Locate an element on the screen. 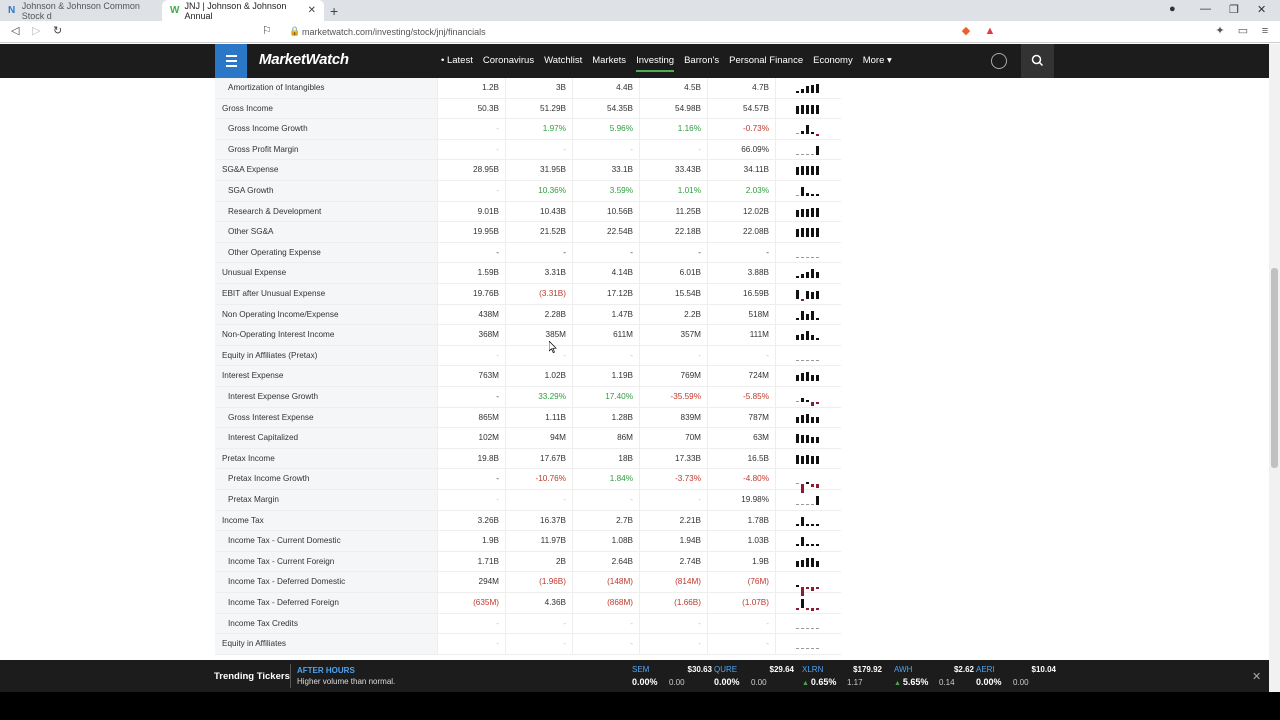 This screenshot has height=720, width=1280. row-value: 1.2B is located at coordinates (471, 88).